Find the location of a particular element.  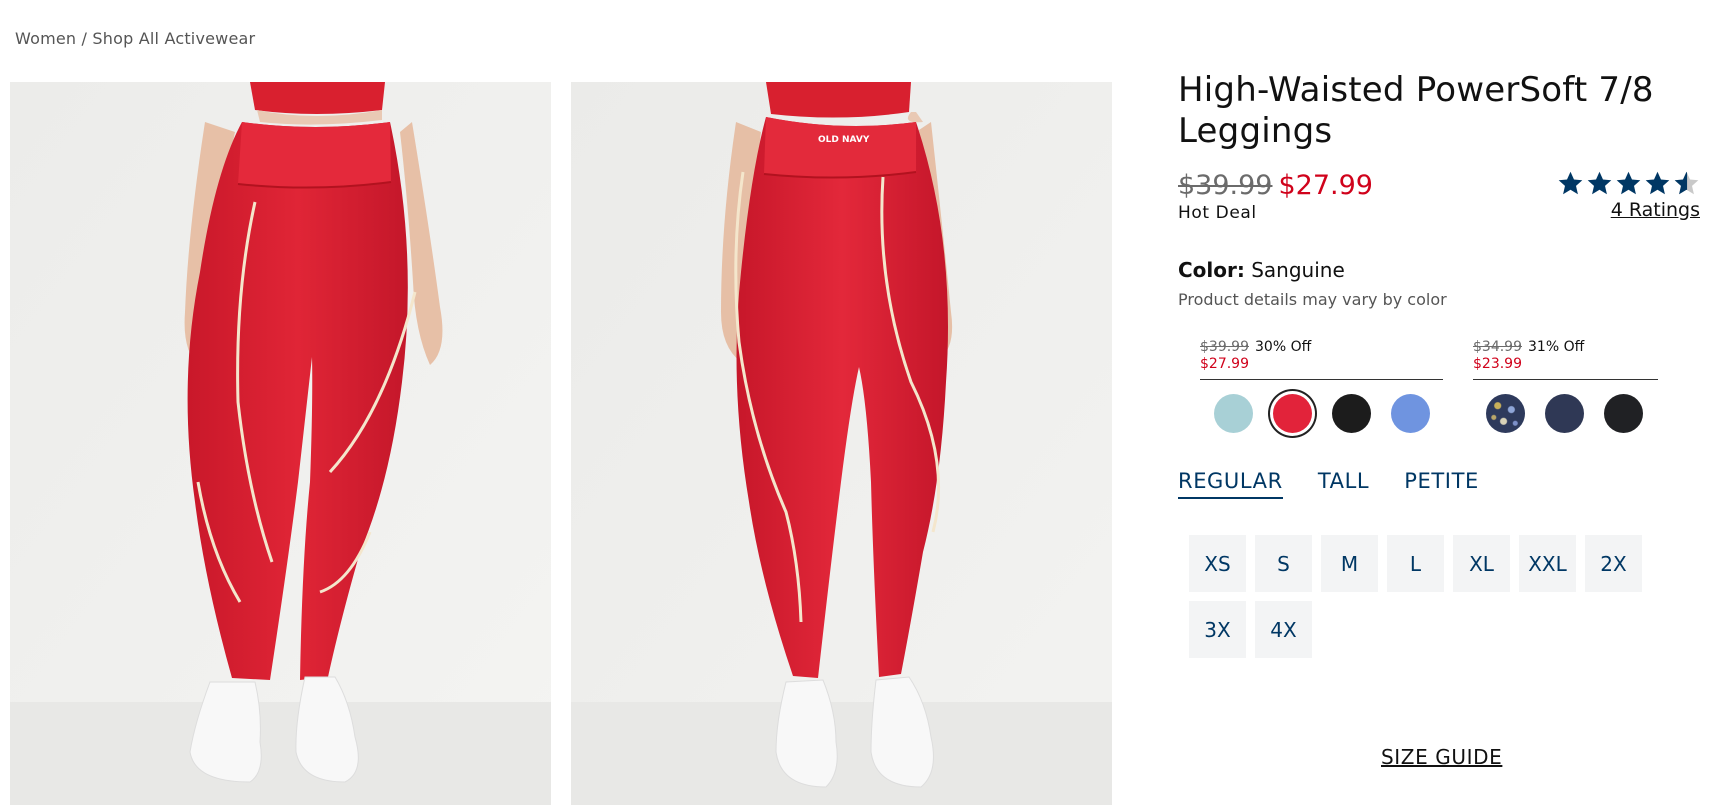

color-swatch-periwinkle is located at coordinates (1410, 413).